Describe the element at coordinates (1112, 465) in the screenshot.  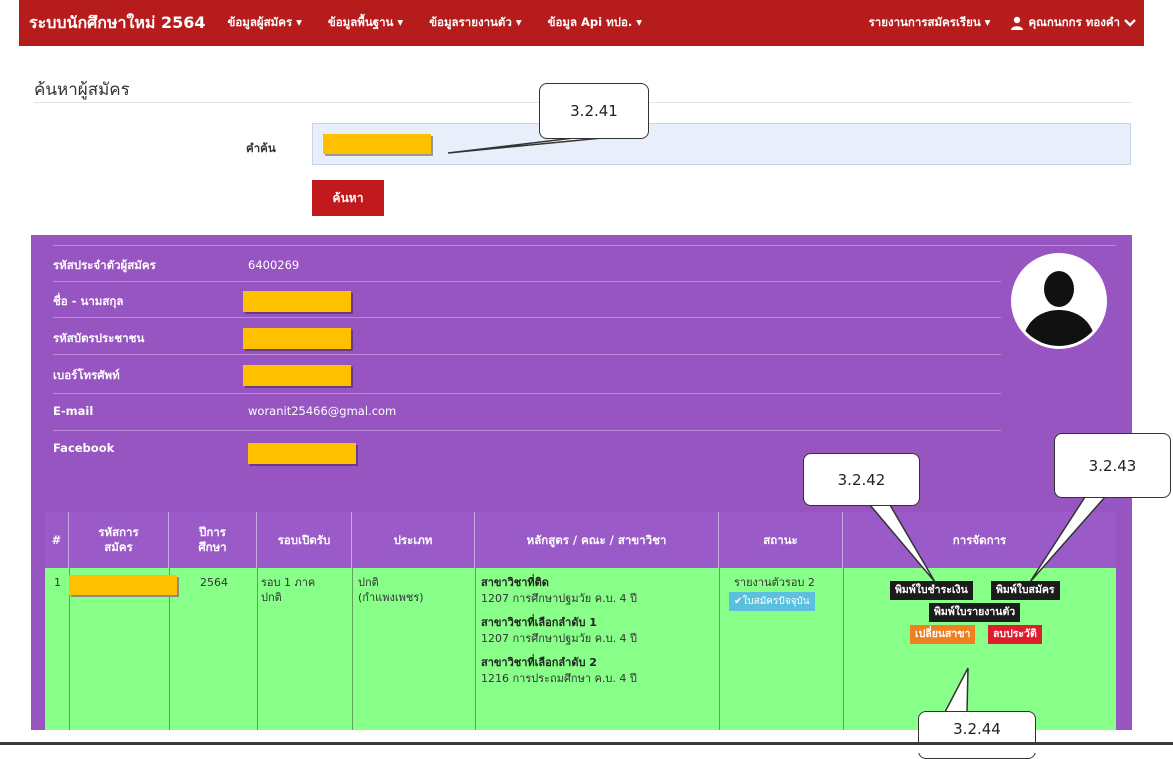
I see `callout-3-2-43: 3.2.43` at that location.